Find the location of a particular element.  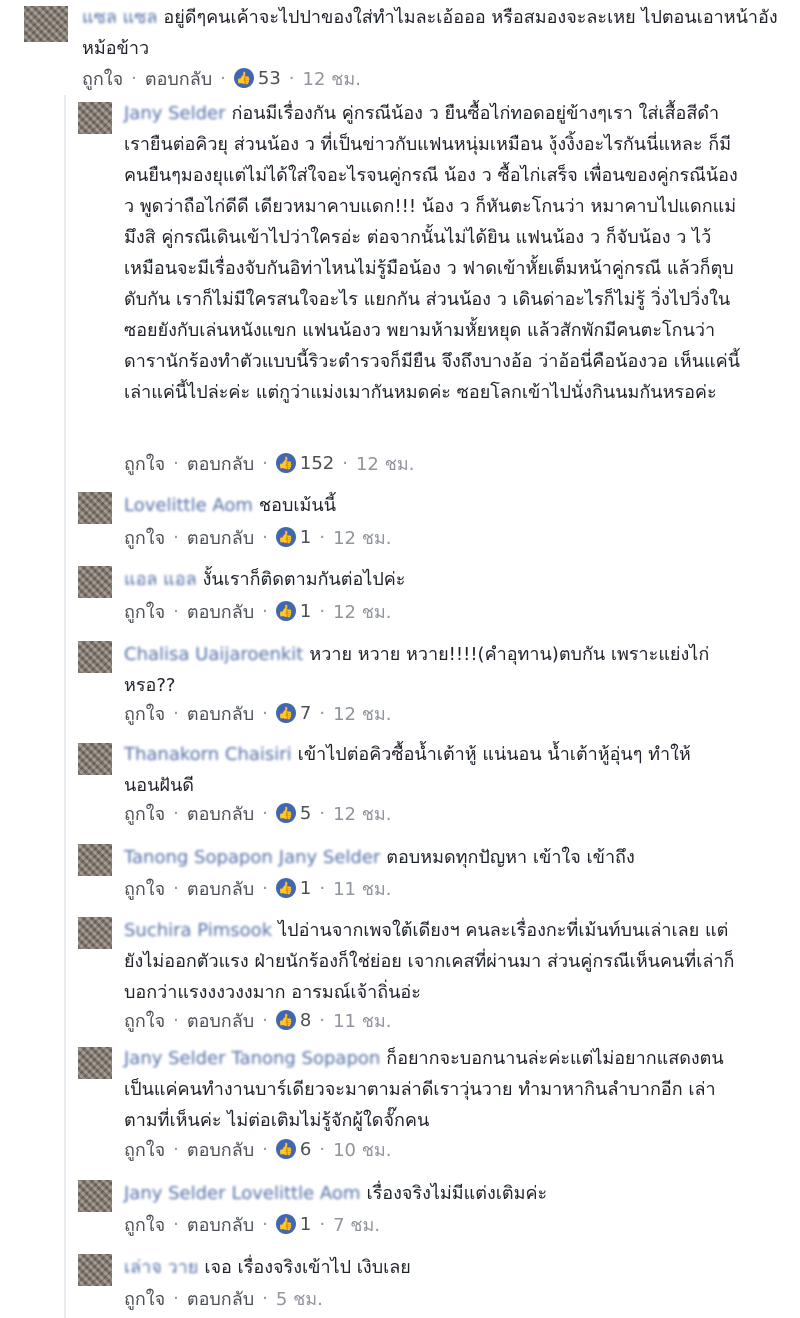

comment-author: Suchira Pimsook is located at coordinates (198, 930).